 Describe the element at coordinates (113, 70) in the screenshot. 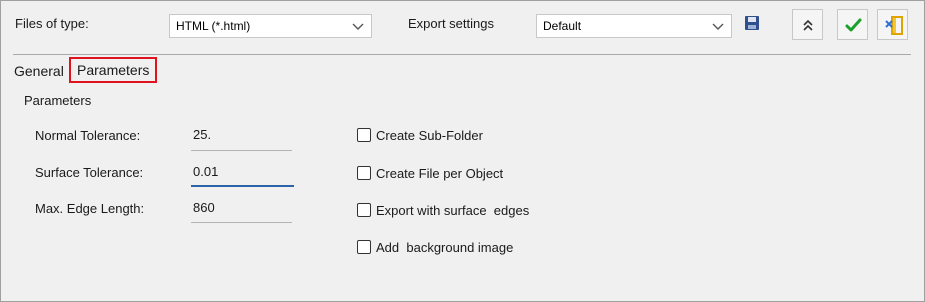

I see `tab-parameters: Parameters` at that location.